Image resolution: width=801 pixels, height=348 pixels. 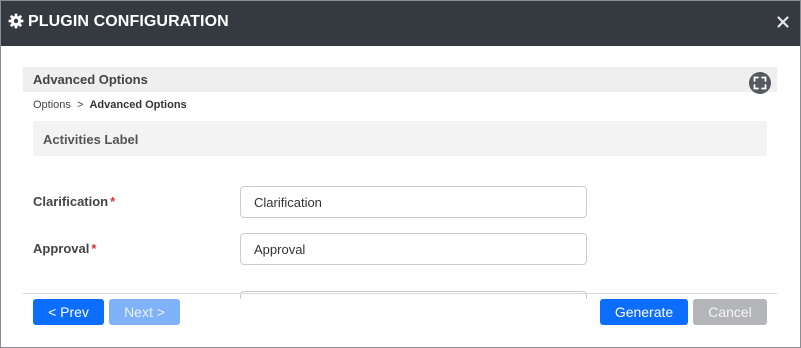 What do you see at coordinates (783, 22) in the screenshot?
I see `close-icon` at bounding box center [783, 22].